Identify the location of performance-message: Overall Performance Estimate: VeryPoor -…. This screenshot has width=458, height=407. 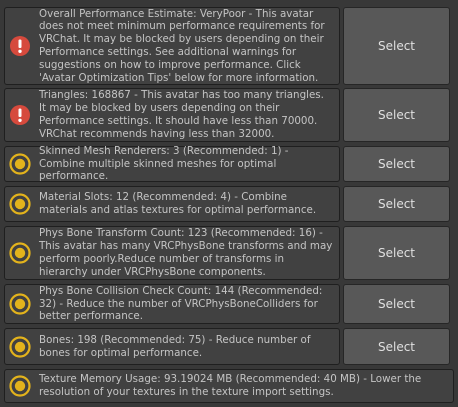
(172, 46).